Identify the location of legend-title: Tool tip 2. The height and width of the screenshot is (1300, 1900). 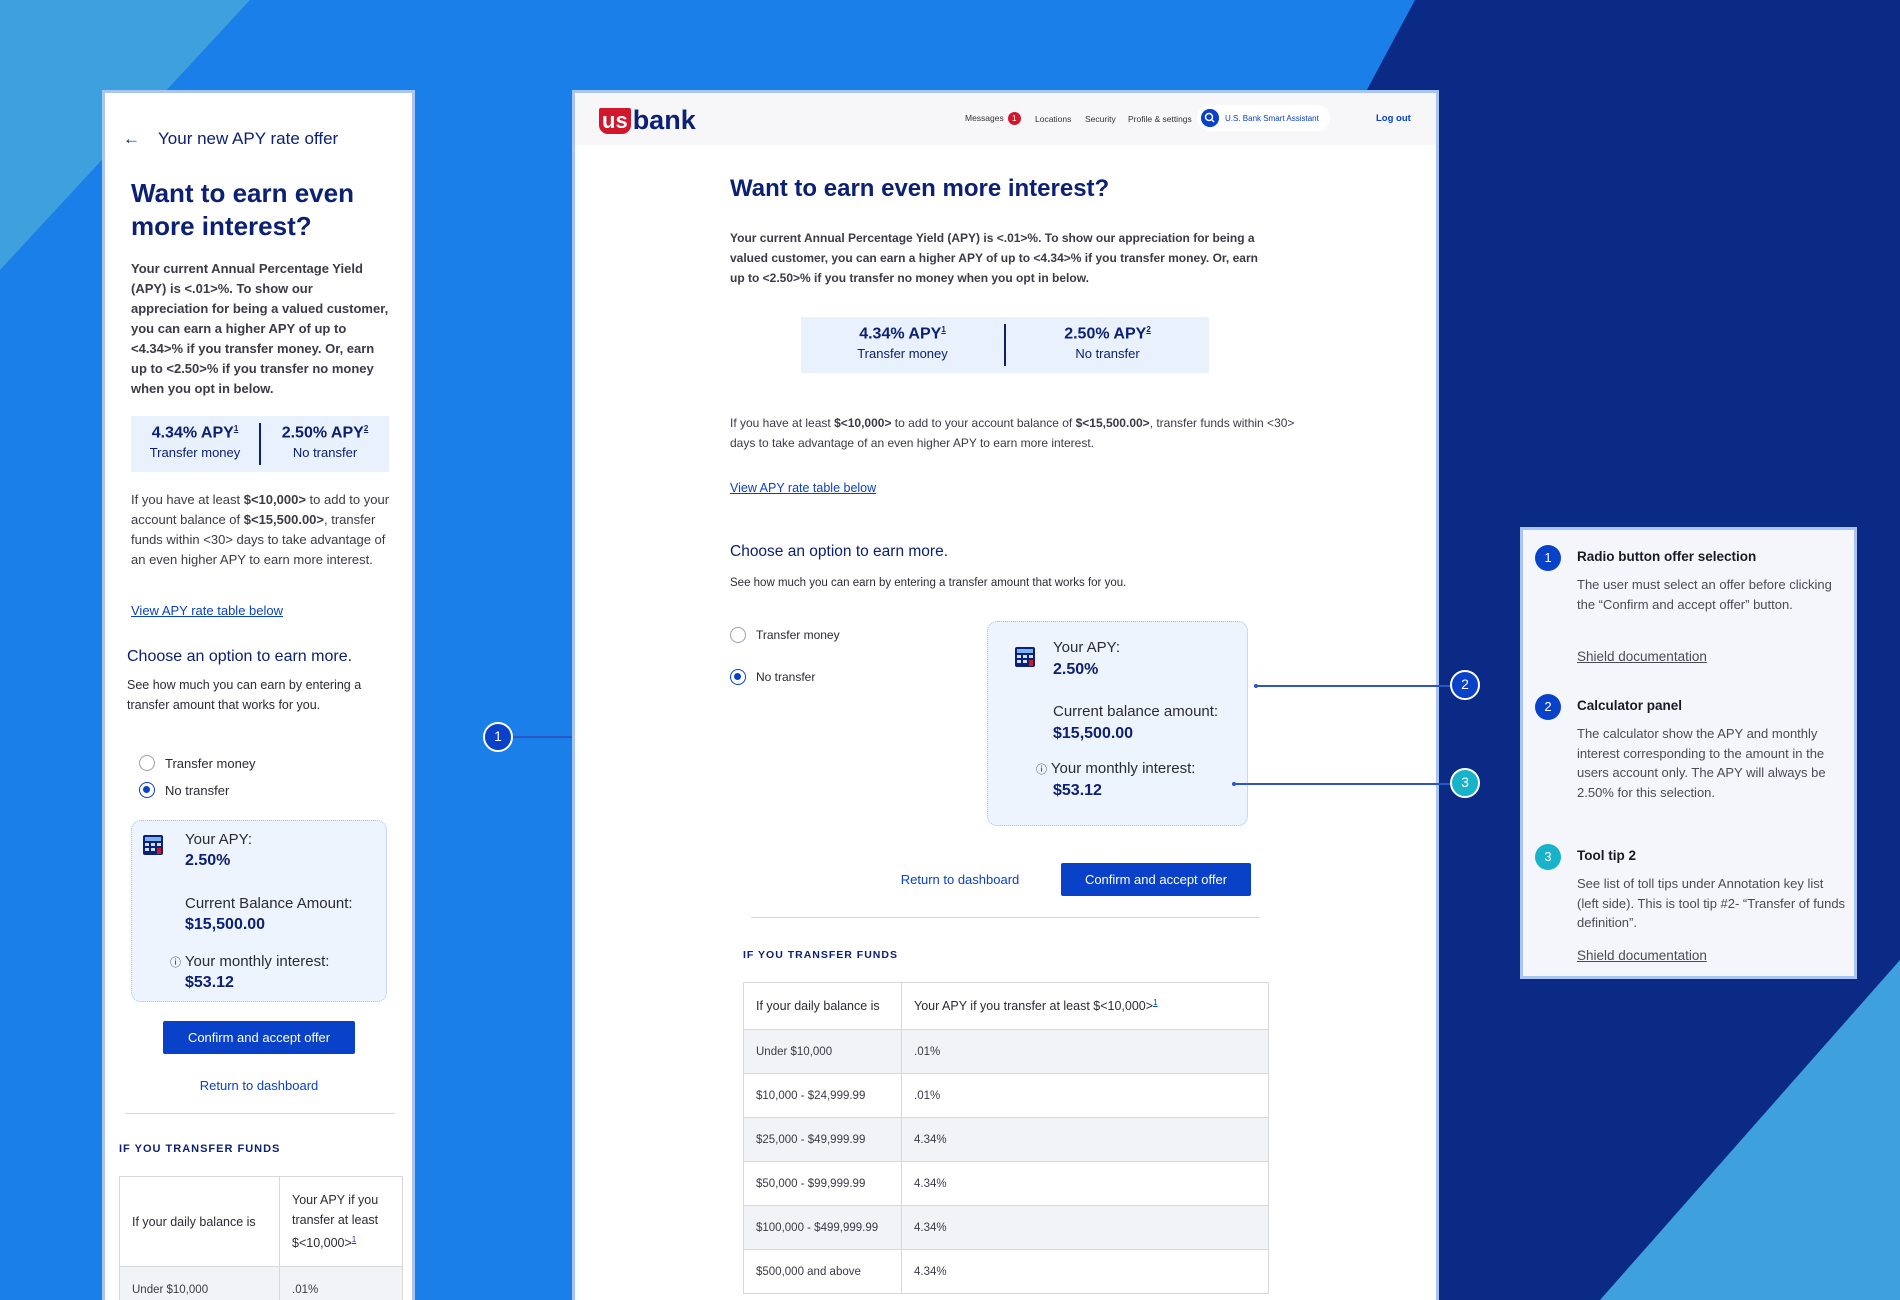
(1606, 855).